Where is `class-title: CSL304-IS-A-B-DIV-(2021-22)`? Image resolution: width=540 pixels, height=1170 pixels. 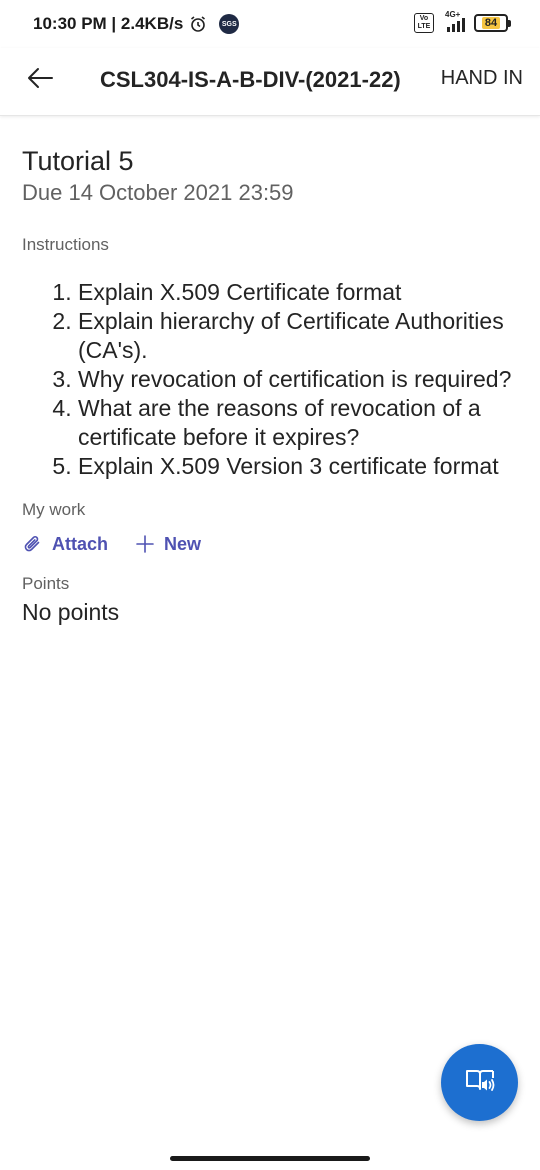 class-title: CSL304-IS-A-B-DIV-(2021-22) is located at coordinates (250, 79).